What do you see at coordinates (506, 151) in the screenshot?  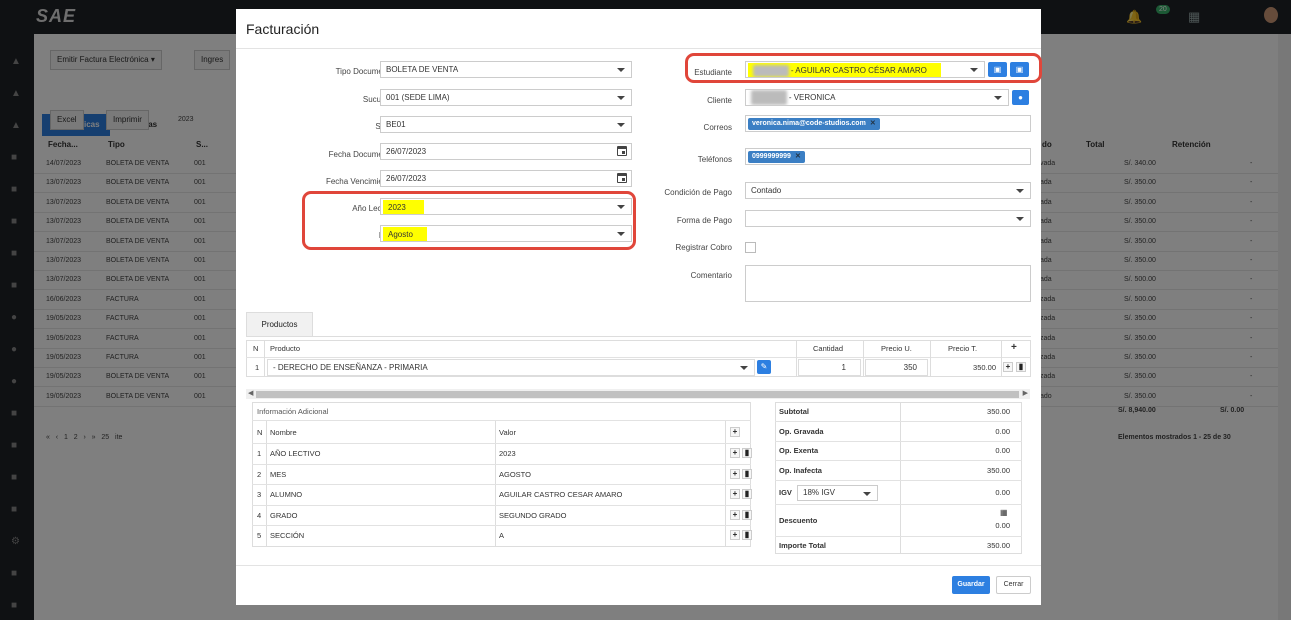 I see `fecha-documento-input: 26/07/2023` at bounding box center [506, 151].